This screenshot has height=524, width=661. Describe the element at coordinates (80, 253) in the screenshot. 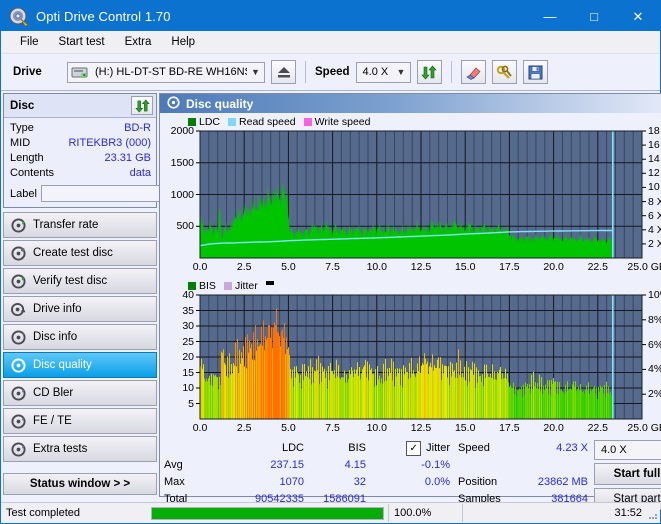

I see `sidebar-item-create-test-disc: Create test disc` at that location.